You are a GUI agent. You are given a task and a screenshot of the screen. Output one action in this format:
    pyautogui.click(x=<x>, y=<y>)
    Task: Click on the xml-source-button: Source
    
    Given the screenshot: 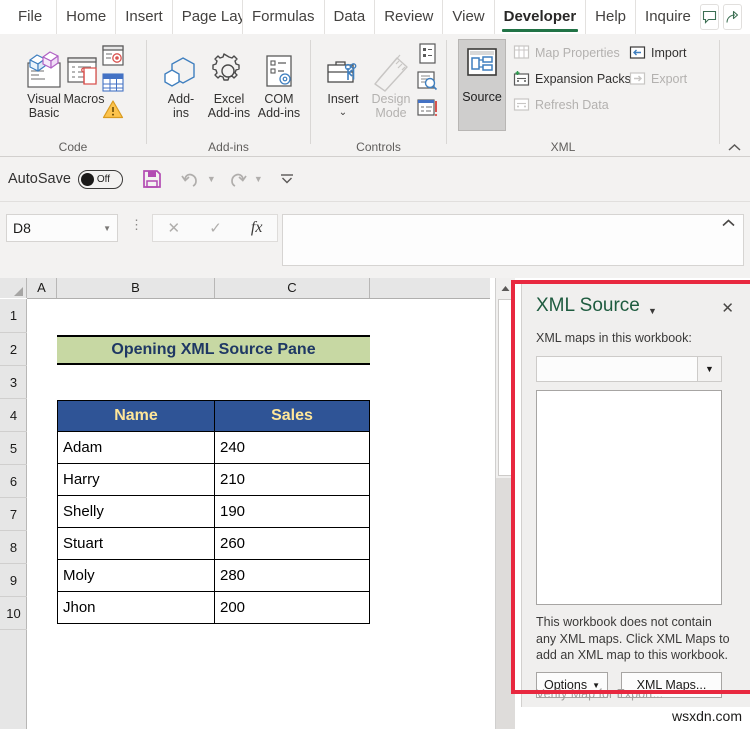 What is the action you would take?
    pyautogui.click(x=482, y=85)
    